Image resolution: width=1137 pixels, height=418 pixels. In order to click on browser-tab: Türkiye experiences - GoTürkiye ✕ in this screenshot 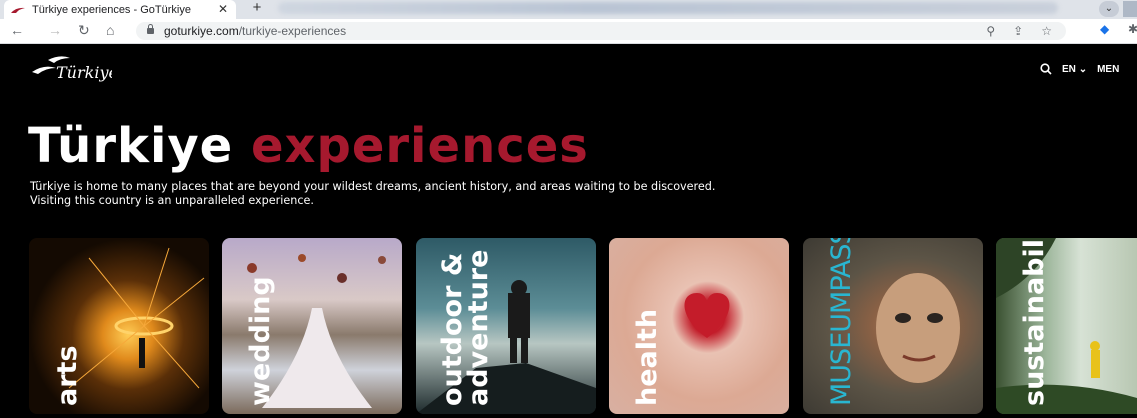, I will do `click(120, 9)`.